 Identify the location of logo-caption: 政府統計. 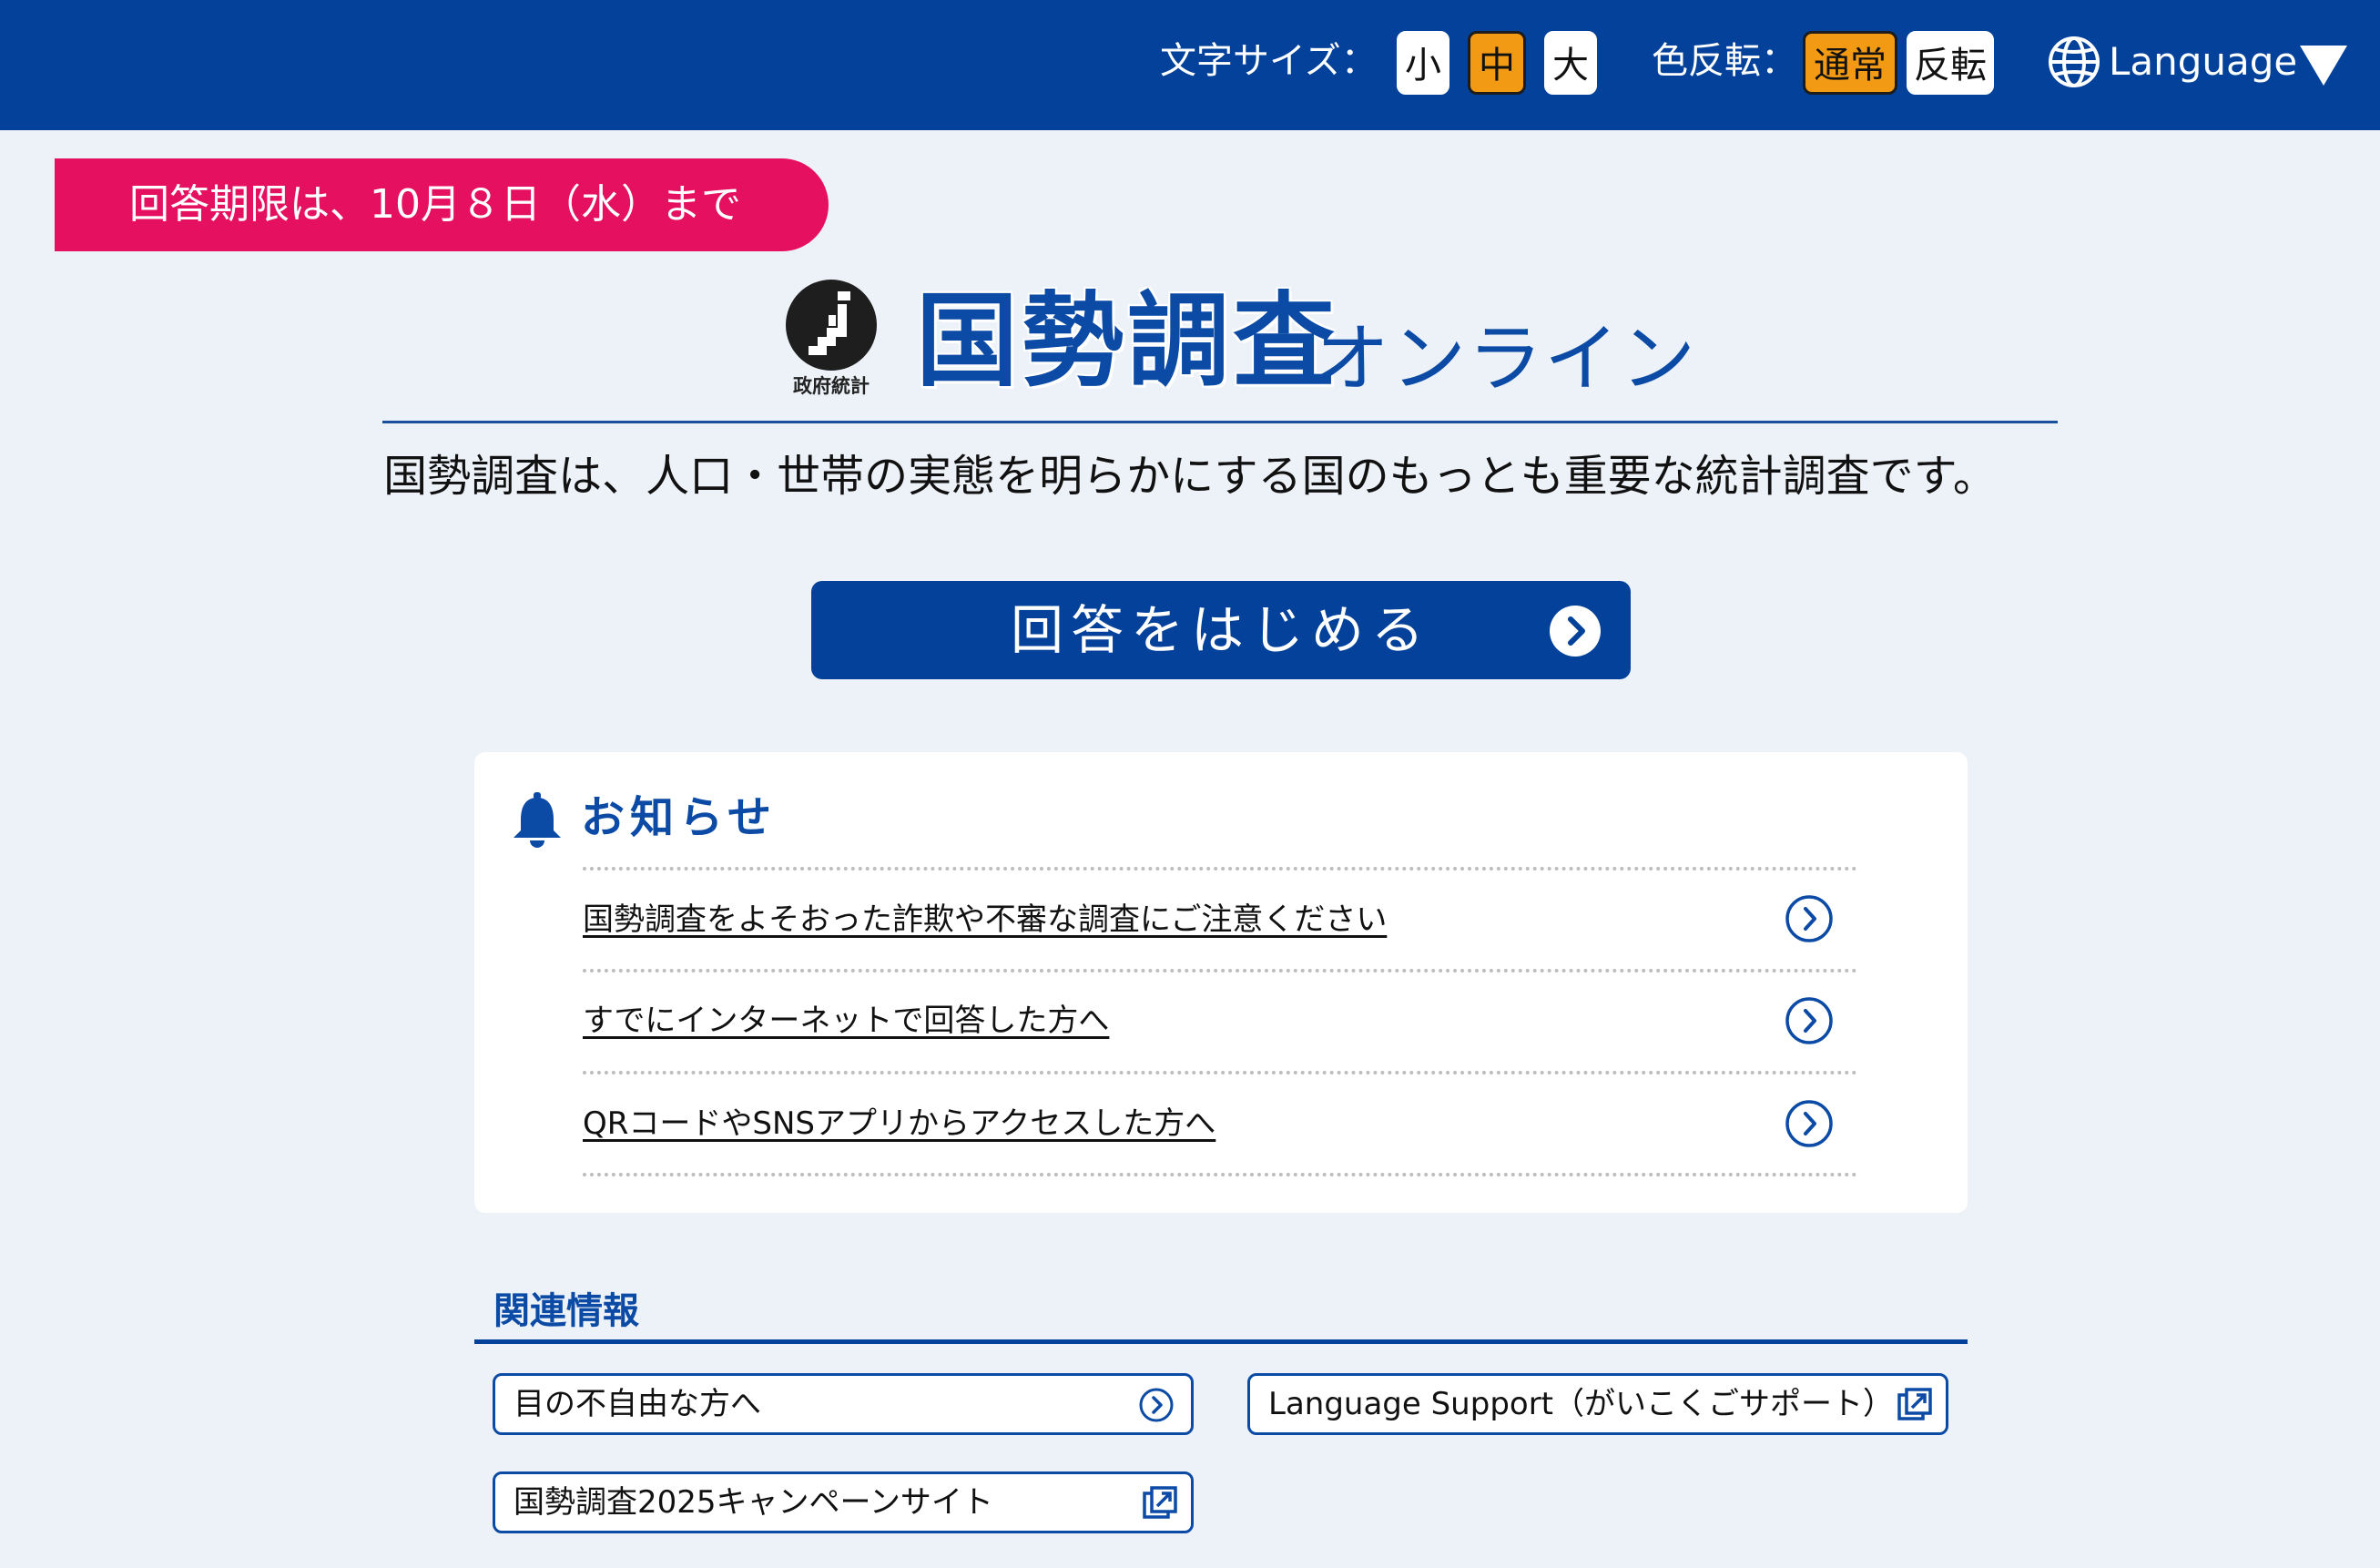
(831, 386).